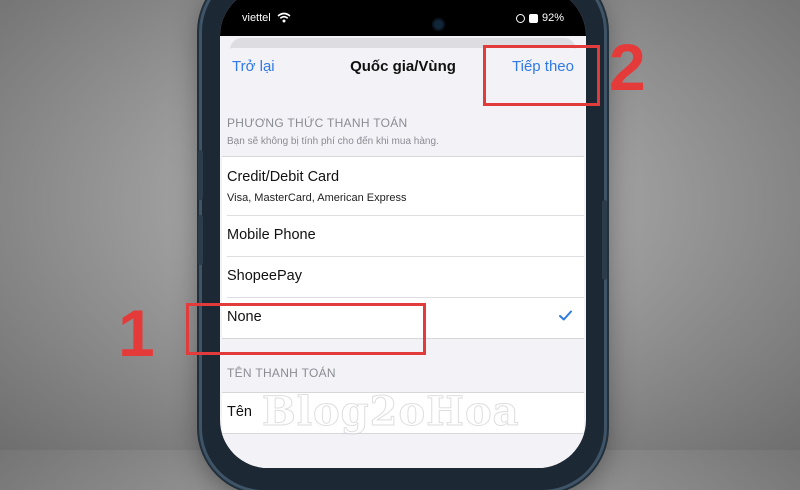 The width and height of the screenshot is (800, 490). I want to click on status-right: 92%, so click(539, 18).